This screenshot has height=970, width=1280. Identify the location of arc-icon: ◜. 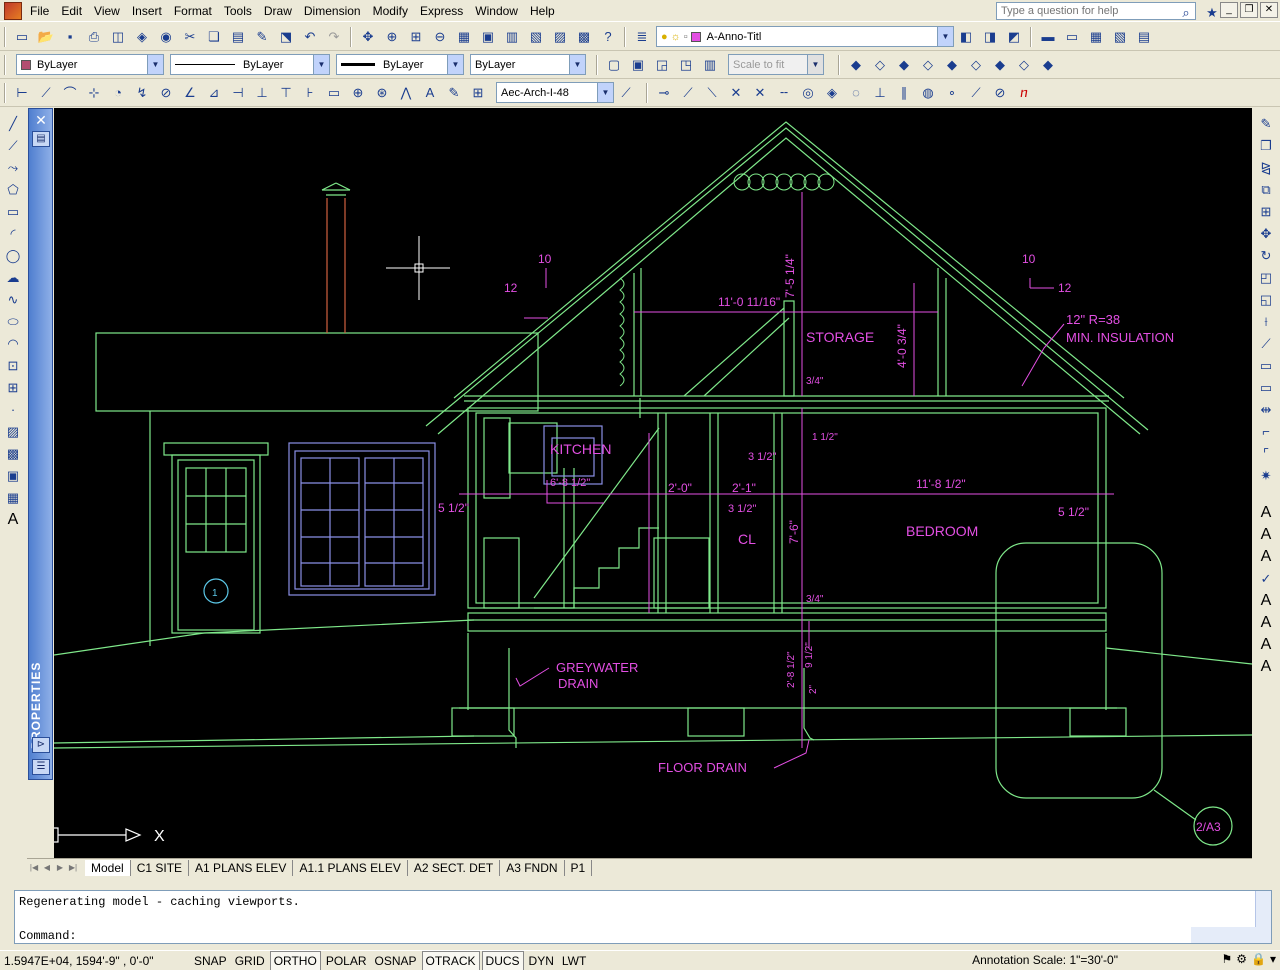
(13, 233).